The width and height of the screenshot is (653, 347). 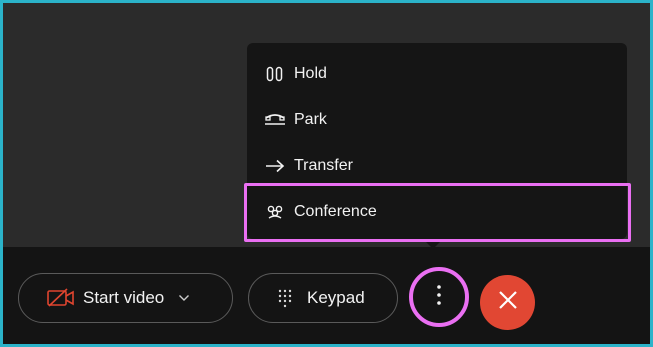 What do you see at coordinates (323, 165) in the screenshot?
I see `menu-item-label: Transfer` at bounding box center [323, 165].